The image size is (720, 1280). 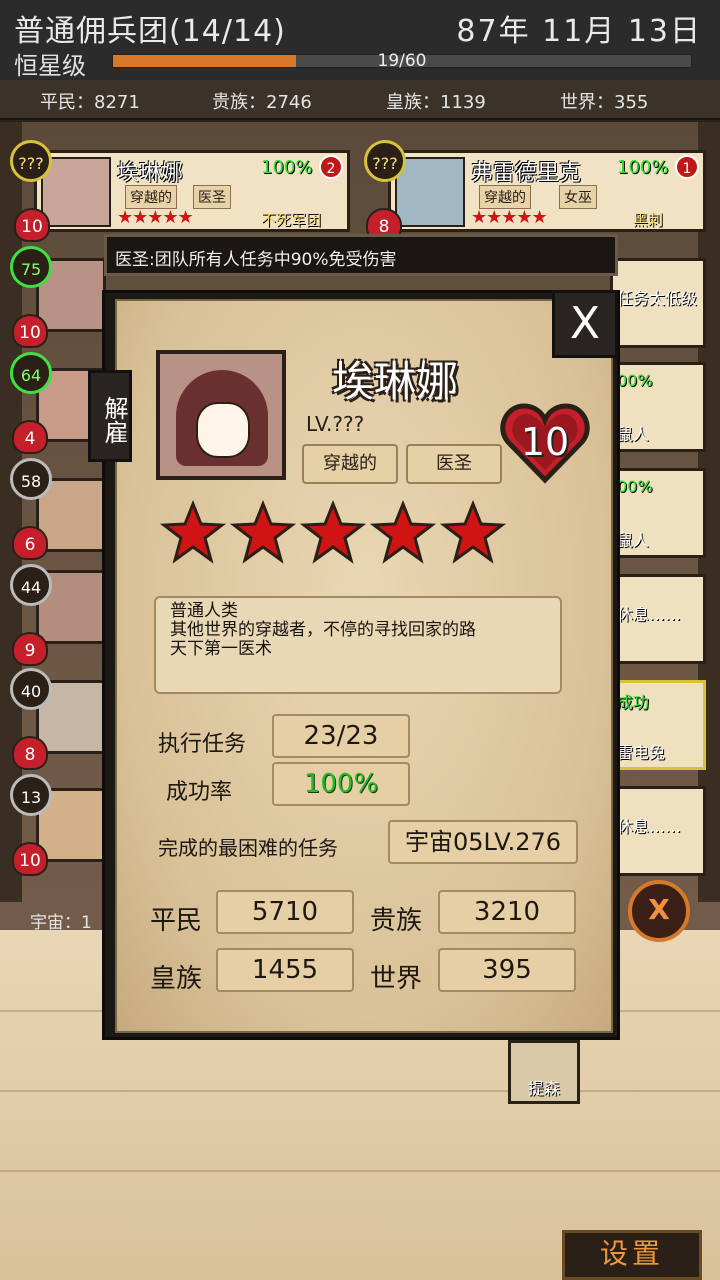 I want to click on rating-stars, so click(x=339, y=534).